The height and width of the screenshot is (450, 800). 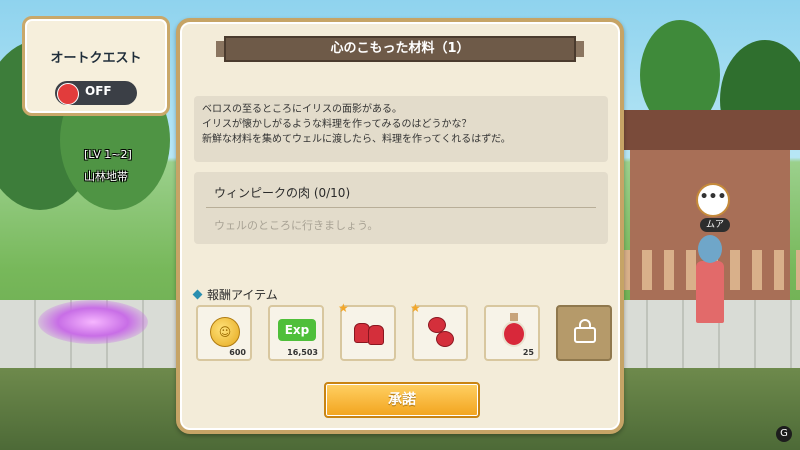 I want to click on auto-quest-widget: オートクエスト OFF, so click(x=96, y=66).